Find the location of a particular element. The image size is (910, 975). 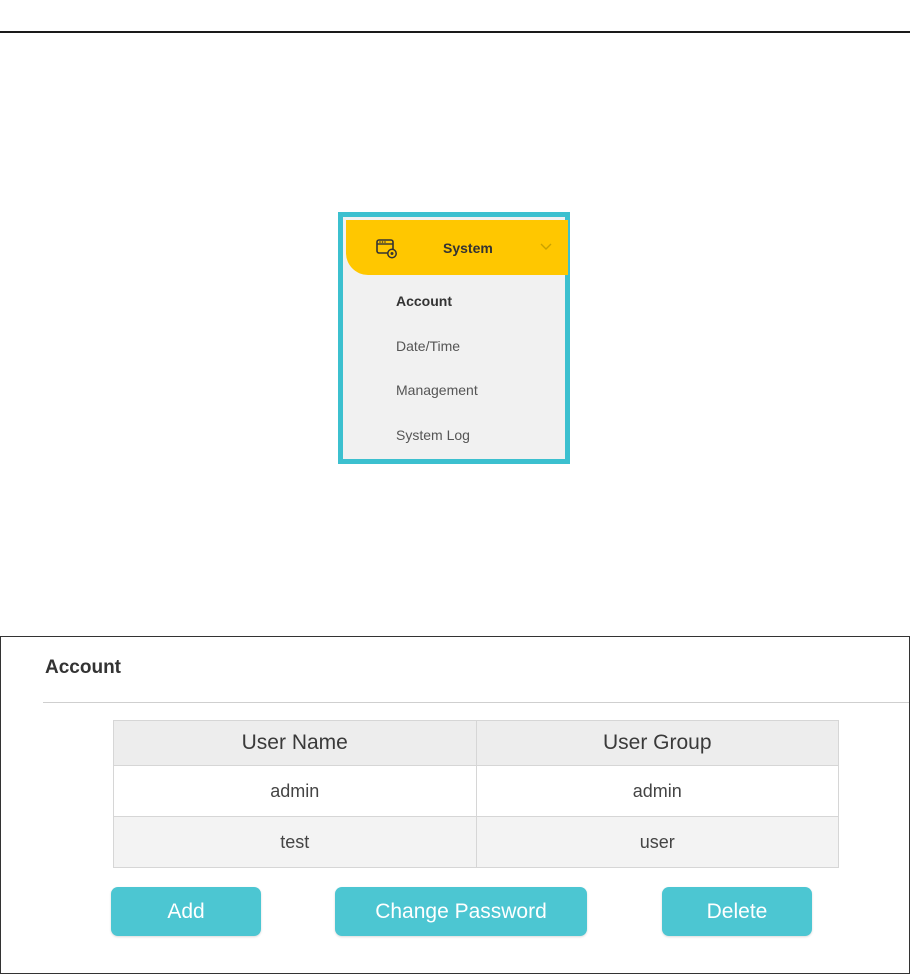

delete-button: Delete is located at coordinates (737, 911).